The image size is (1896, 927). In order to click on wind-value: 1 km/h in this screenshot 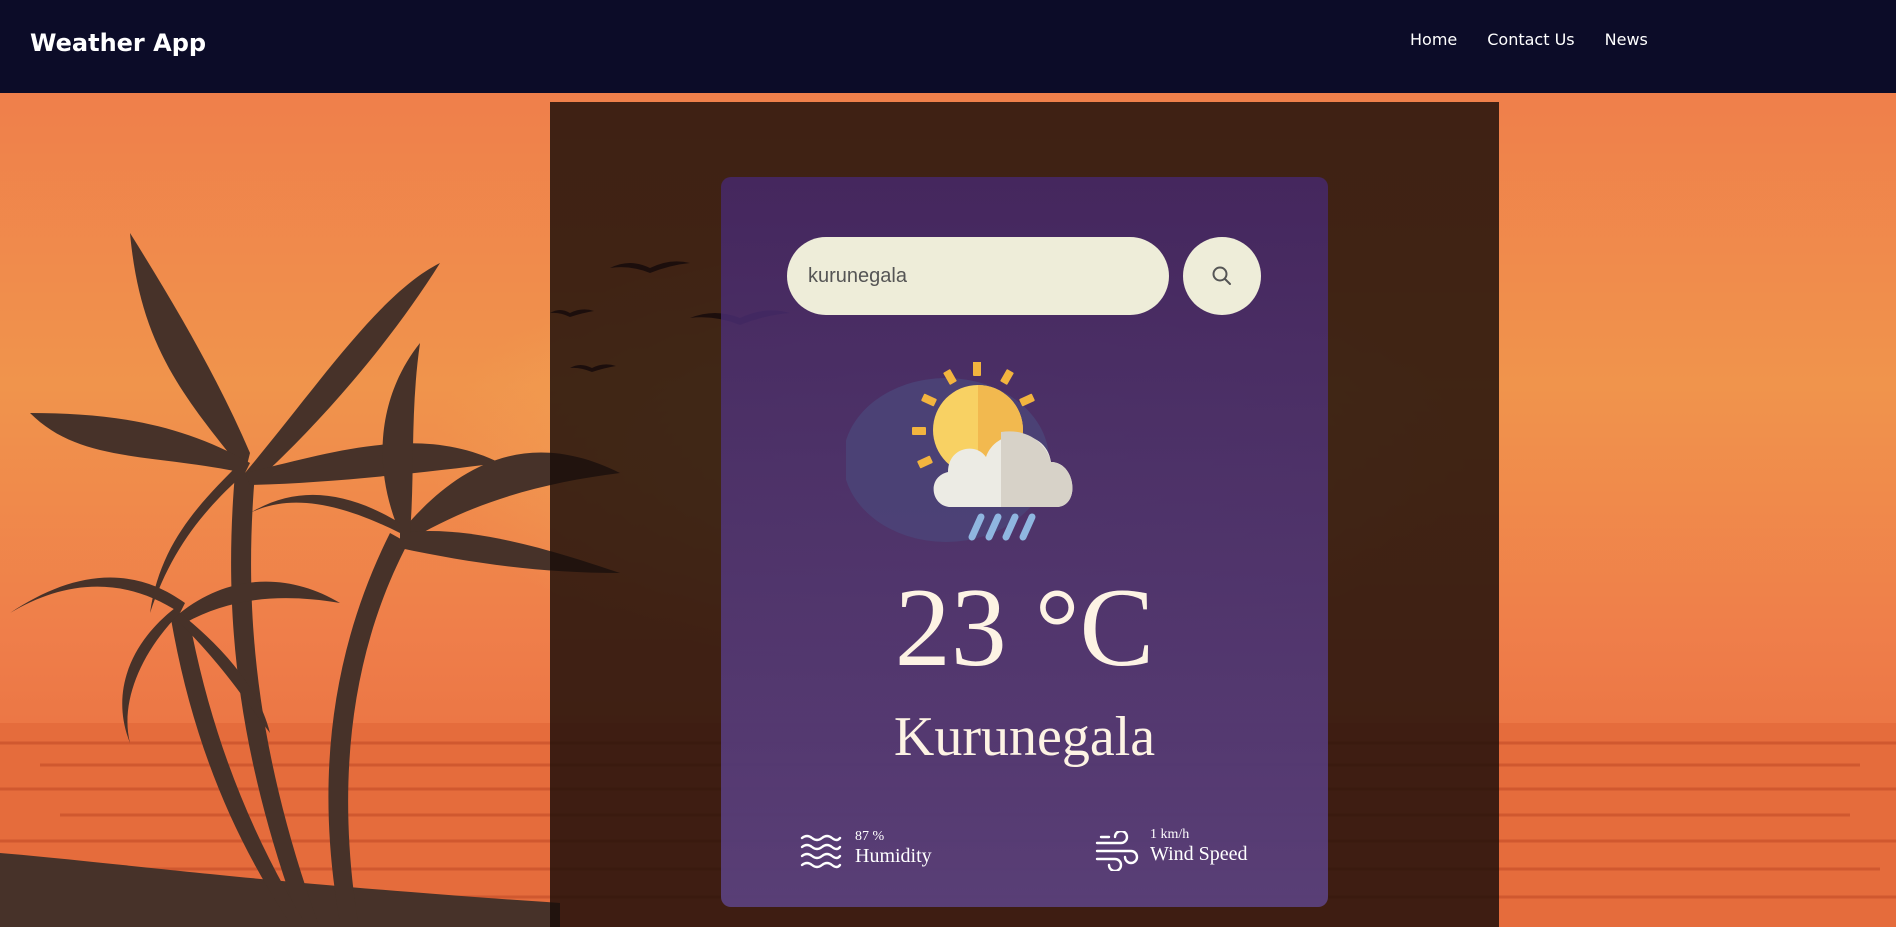, I will do `click(1170, 834)`.